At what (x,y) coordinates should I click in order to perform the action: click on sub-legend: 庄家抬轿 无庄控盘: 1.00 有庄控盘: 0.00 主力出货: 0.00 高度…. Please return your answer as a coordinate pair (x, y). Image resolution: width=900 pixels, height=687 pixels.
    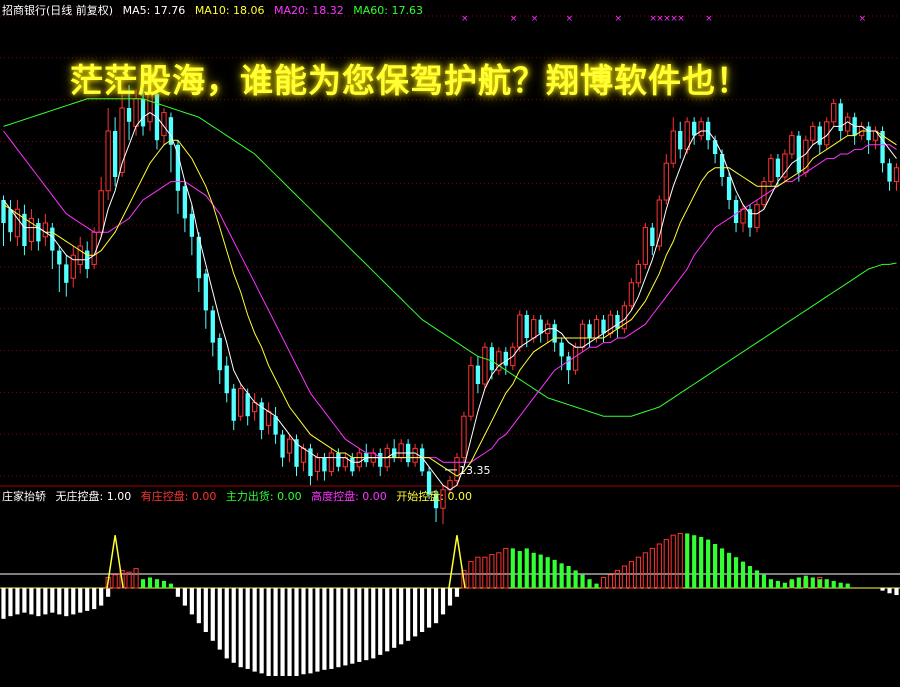
    Looking at the image, I should click on (240, 496).